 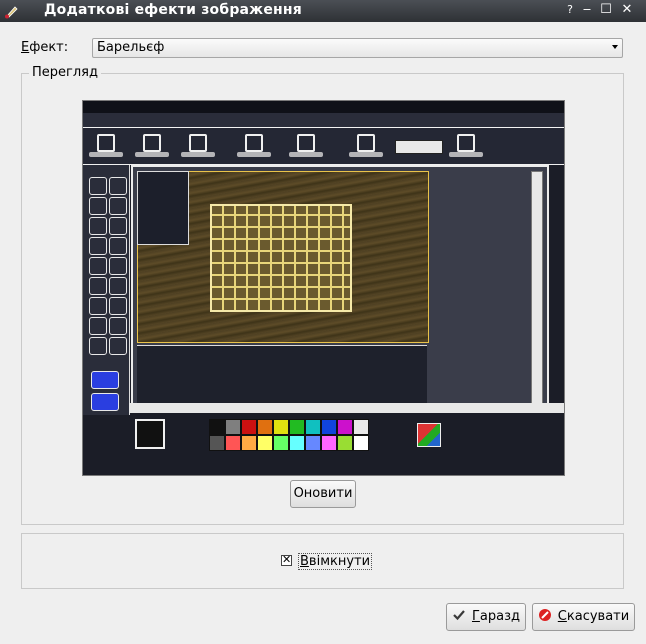 I want to click on paint-brush-icon, so click(x=11, y=12).